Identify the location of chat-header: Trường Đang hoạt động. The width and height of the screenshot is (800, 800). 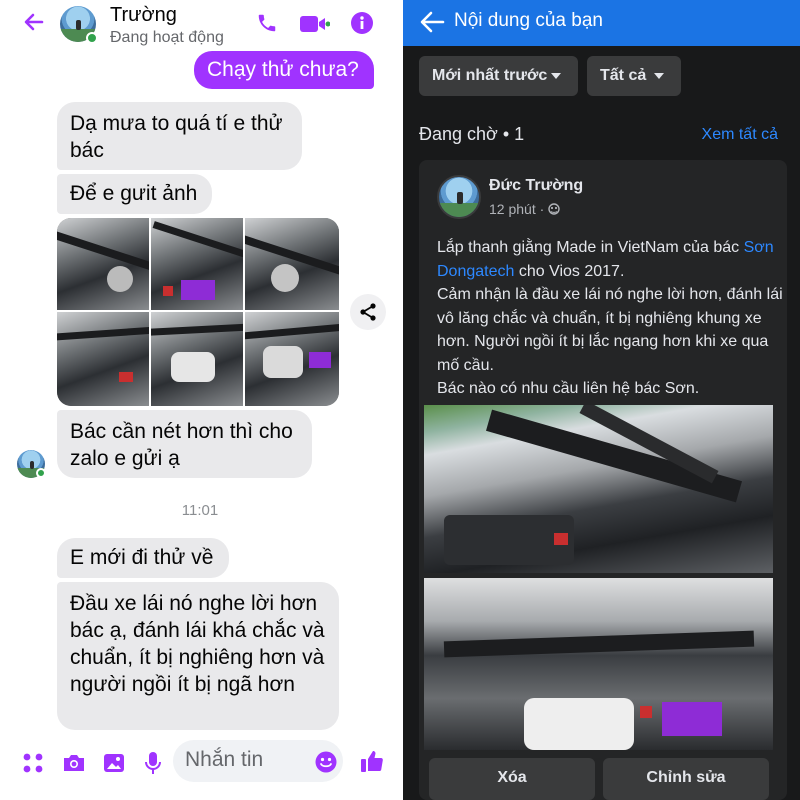
(200, 25).